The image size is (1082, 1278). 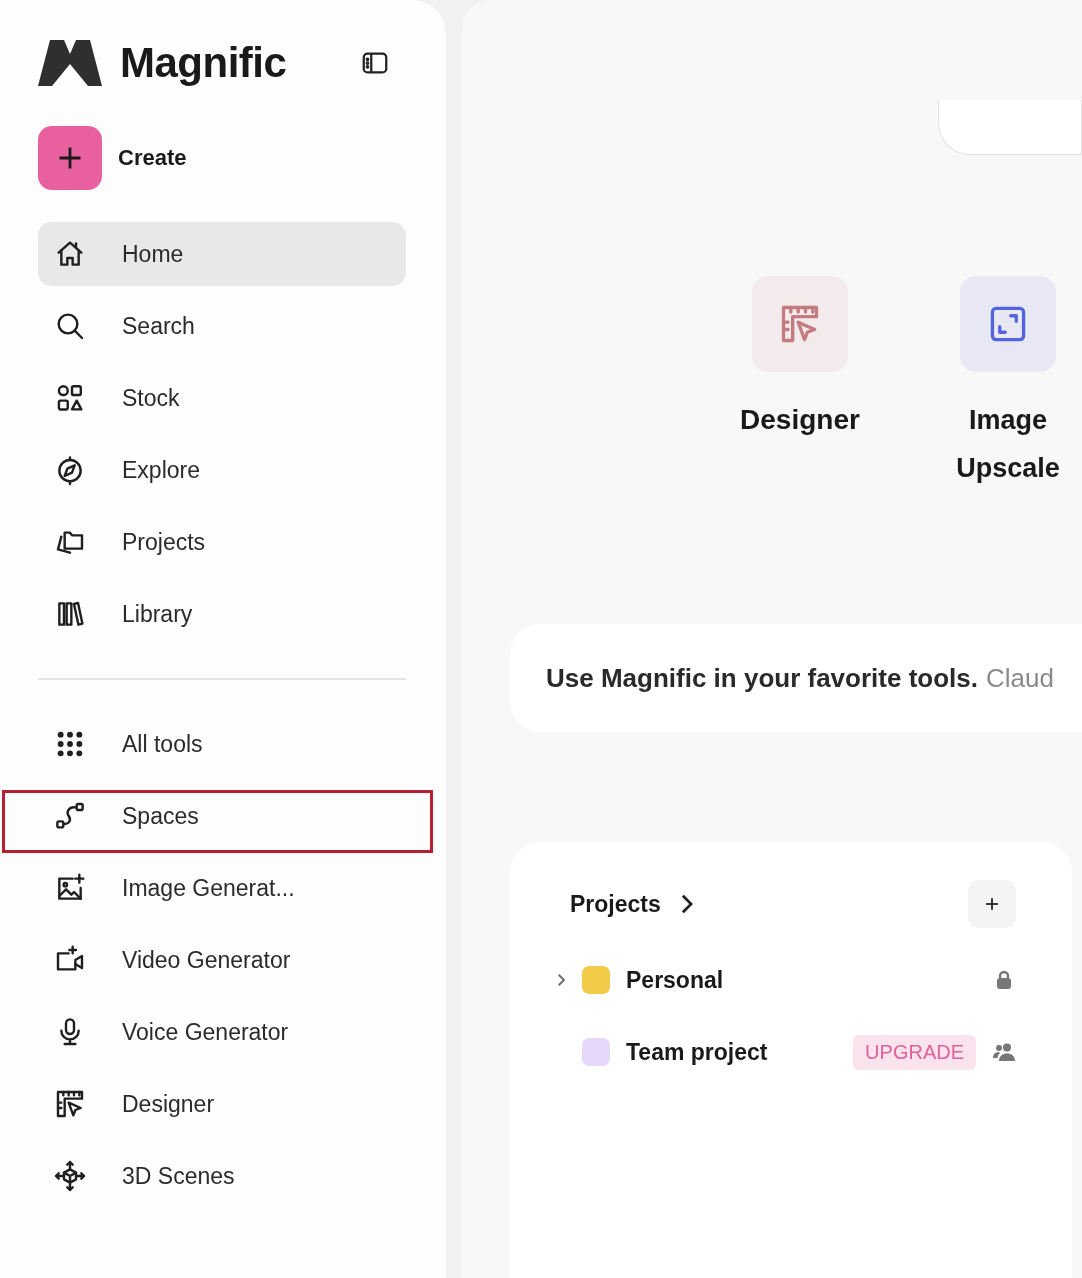 What do you see at coordinates (1008, 444) in the screenshot?
I see `tool-label: Image Upscale` at bounding box center [1008, 444].